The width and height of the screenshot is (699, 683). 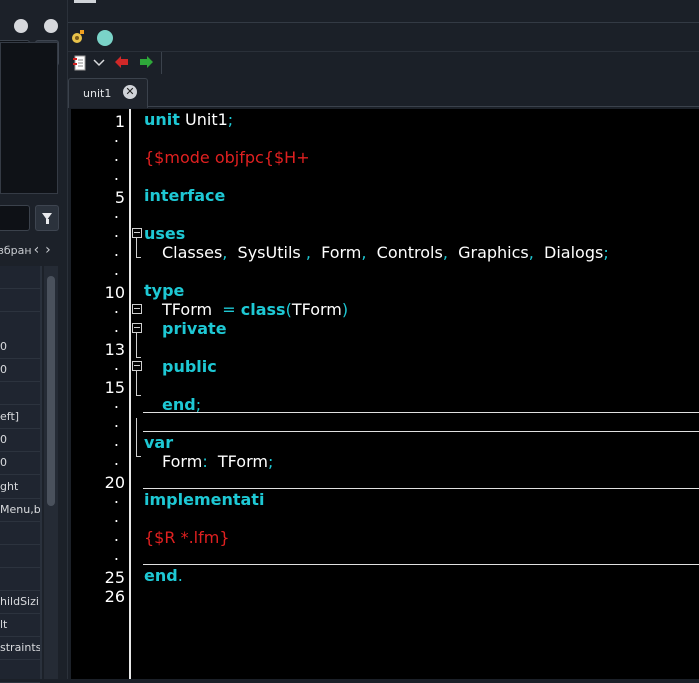 I want to click on code-line-25: end., so click(x=163, y=575).